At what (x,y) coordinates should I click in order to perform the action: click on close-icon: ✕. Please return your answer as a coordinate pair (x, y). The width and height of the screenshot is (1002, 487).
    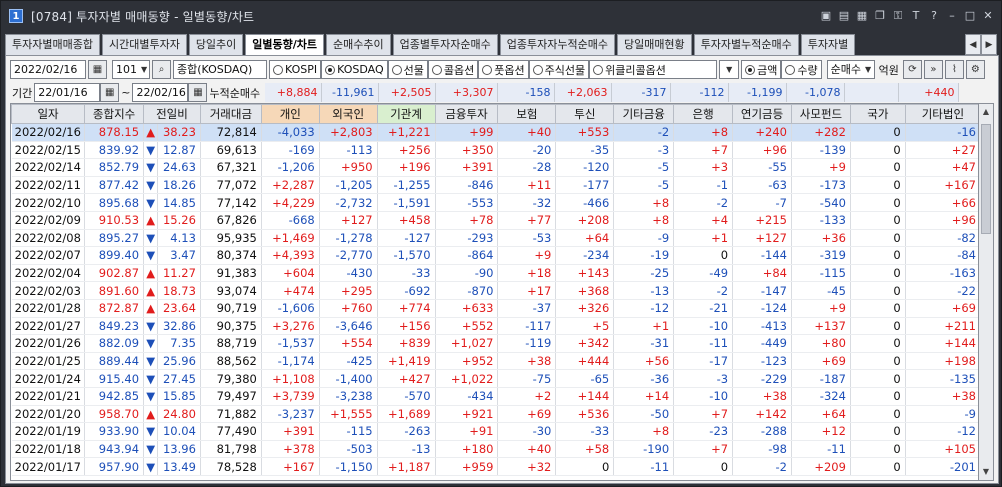
    Looking at the image, I should click on (988, 16).